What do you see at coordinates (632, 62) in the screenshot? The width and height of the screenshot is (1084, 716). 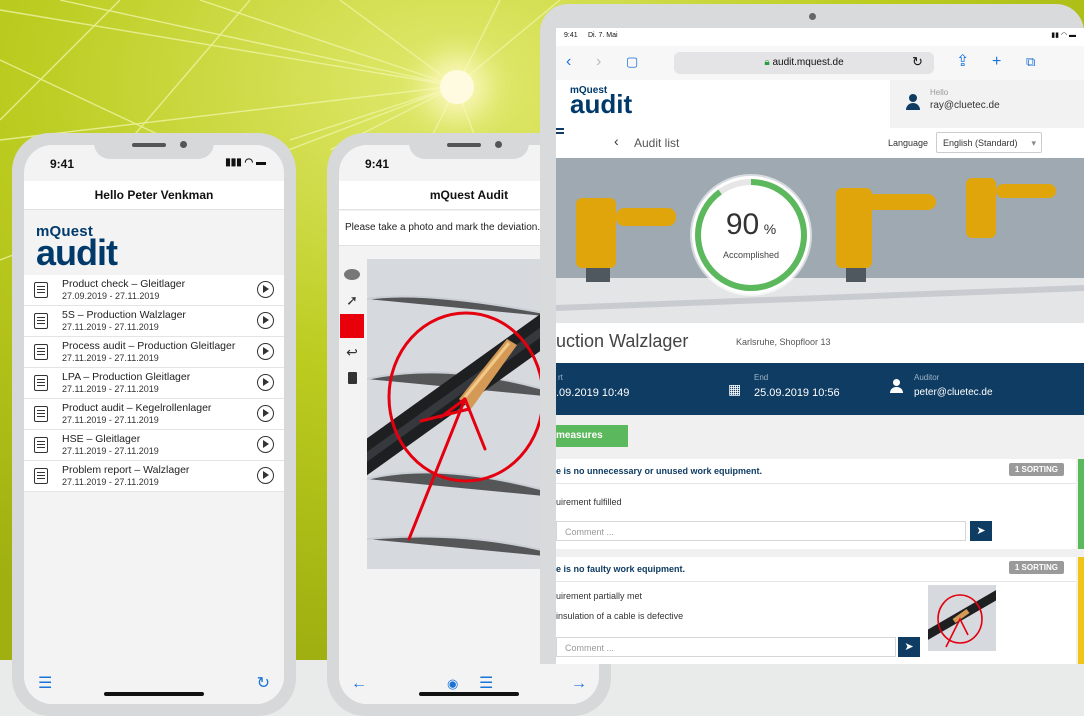 I see `bookmarks-icon: ▢` at bounding box center [632, 62].